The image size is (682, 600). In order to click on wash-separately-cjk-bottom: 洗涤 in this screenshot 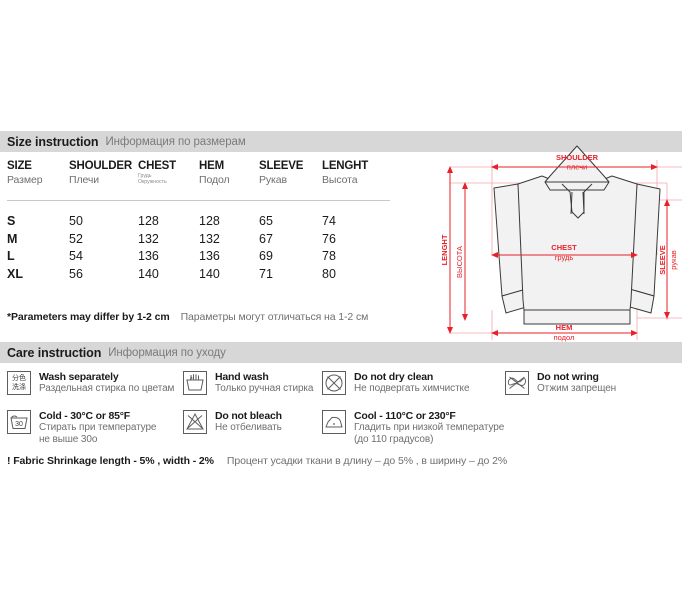, I will do `click(19, 387)`.